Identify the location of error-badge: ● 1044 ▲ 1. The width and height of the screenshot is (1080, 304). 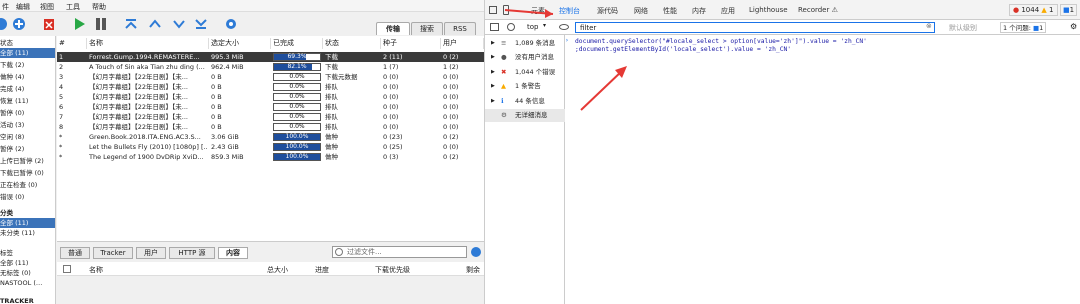
(1033, 10).